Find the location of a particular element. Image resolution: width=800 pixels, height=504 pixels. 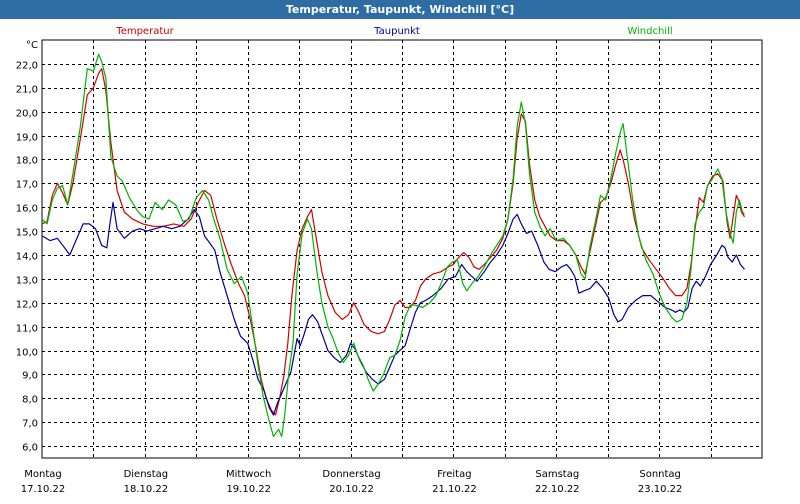

y-unit-label: °C is located at coordinates (32, 45).